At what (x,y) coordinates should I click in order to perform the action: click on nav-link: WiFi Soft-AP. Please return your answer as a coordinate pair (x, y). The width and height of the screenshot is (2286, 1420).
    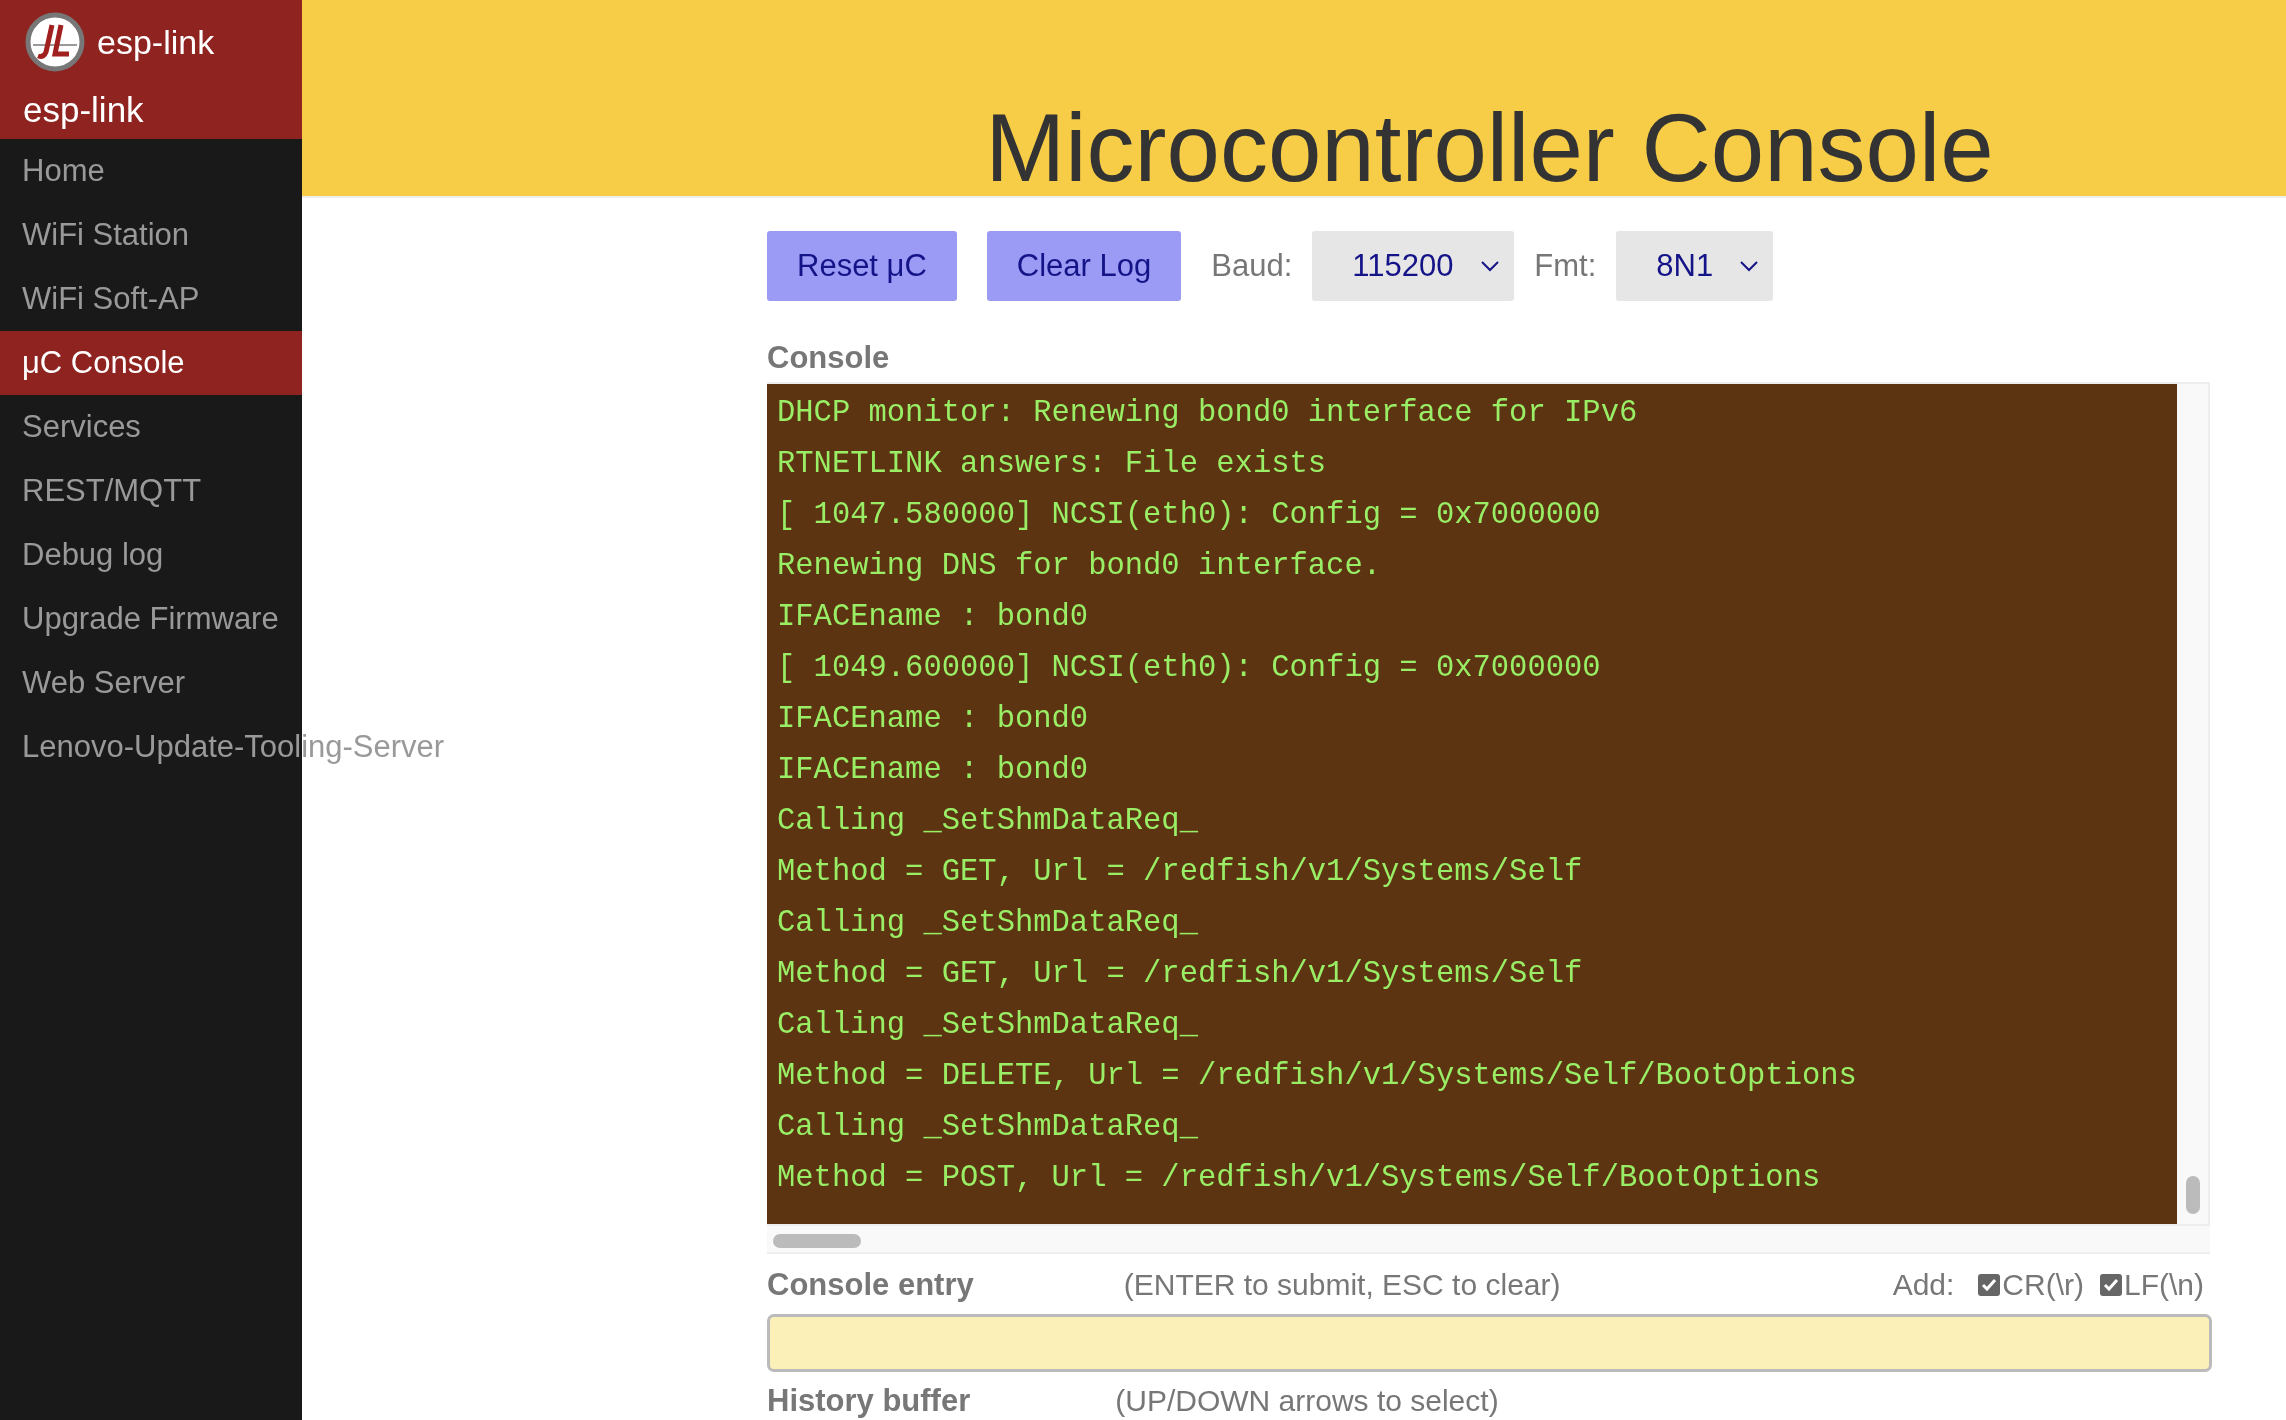
    Looking at the image, I should click on (151, 299).